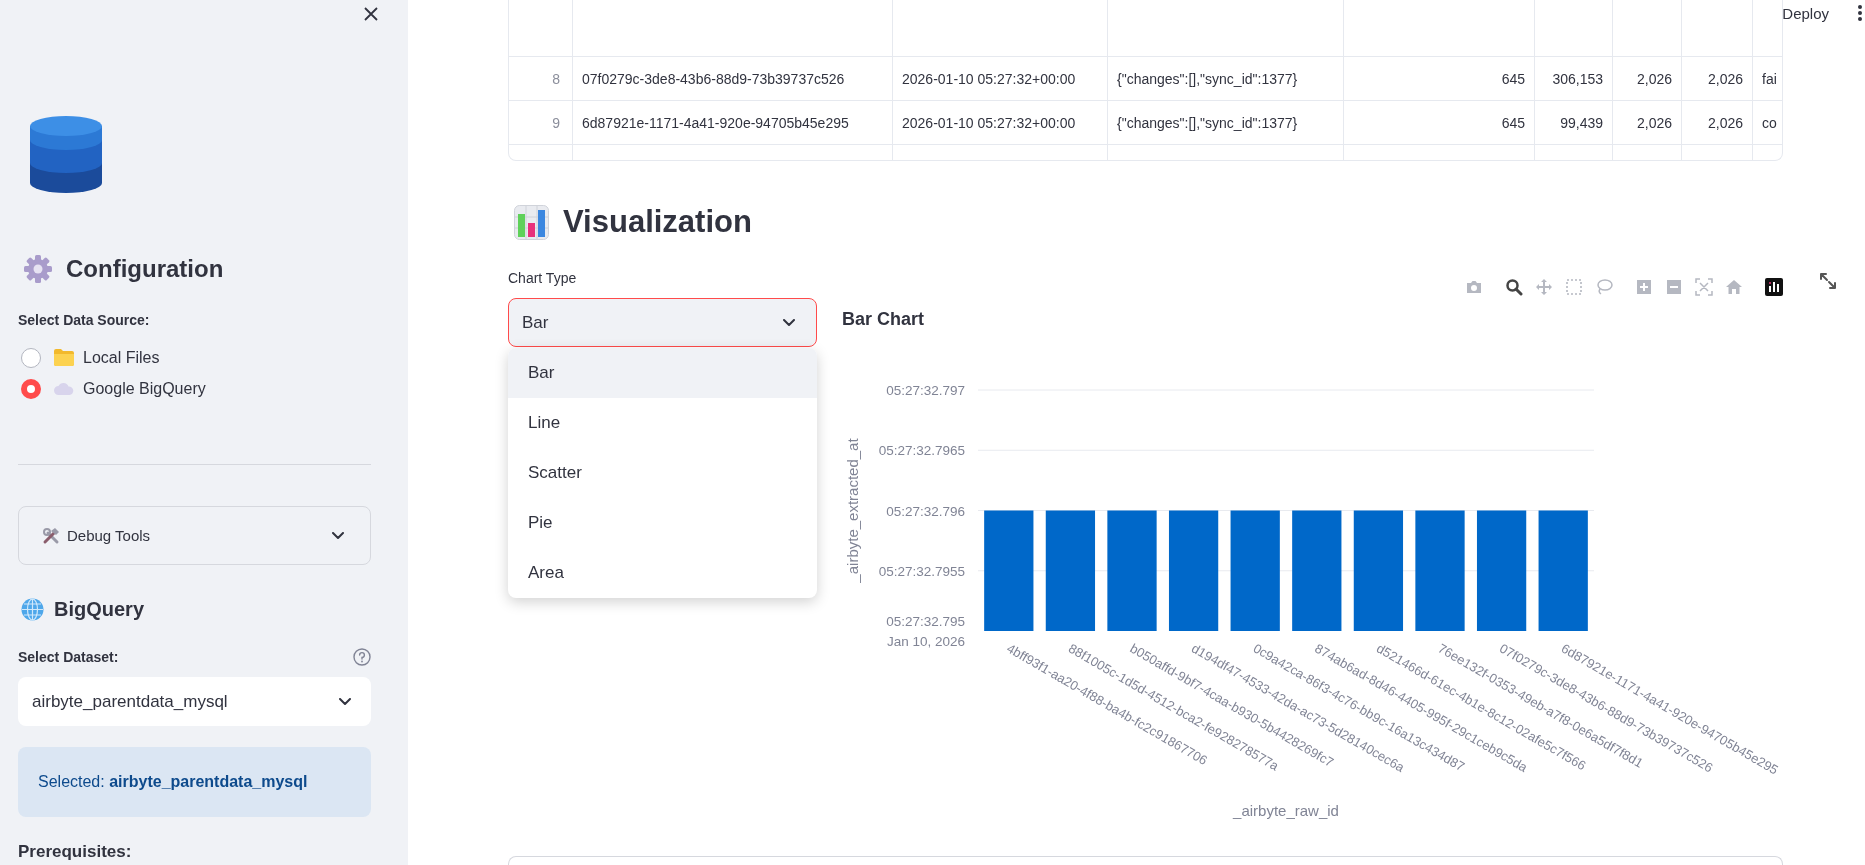  What do you see at coordinates (1769, 123) in the screenshot?
I see `table-cell-text: co` at bounding box center [1769, 123].